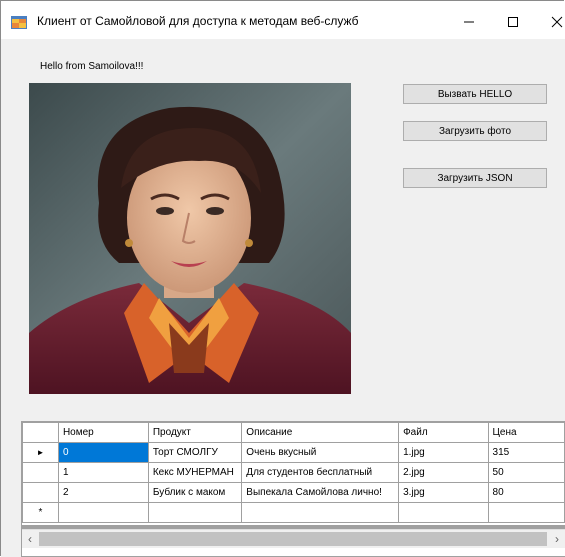  What do you see at coordinates (443, 432) in the screenshot?
I see `column-header-file: Файл` at bounding box center [443, 432].